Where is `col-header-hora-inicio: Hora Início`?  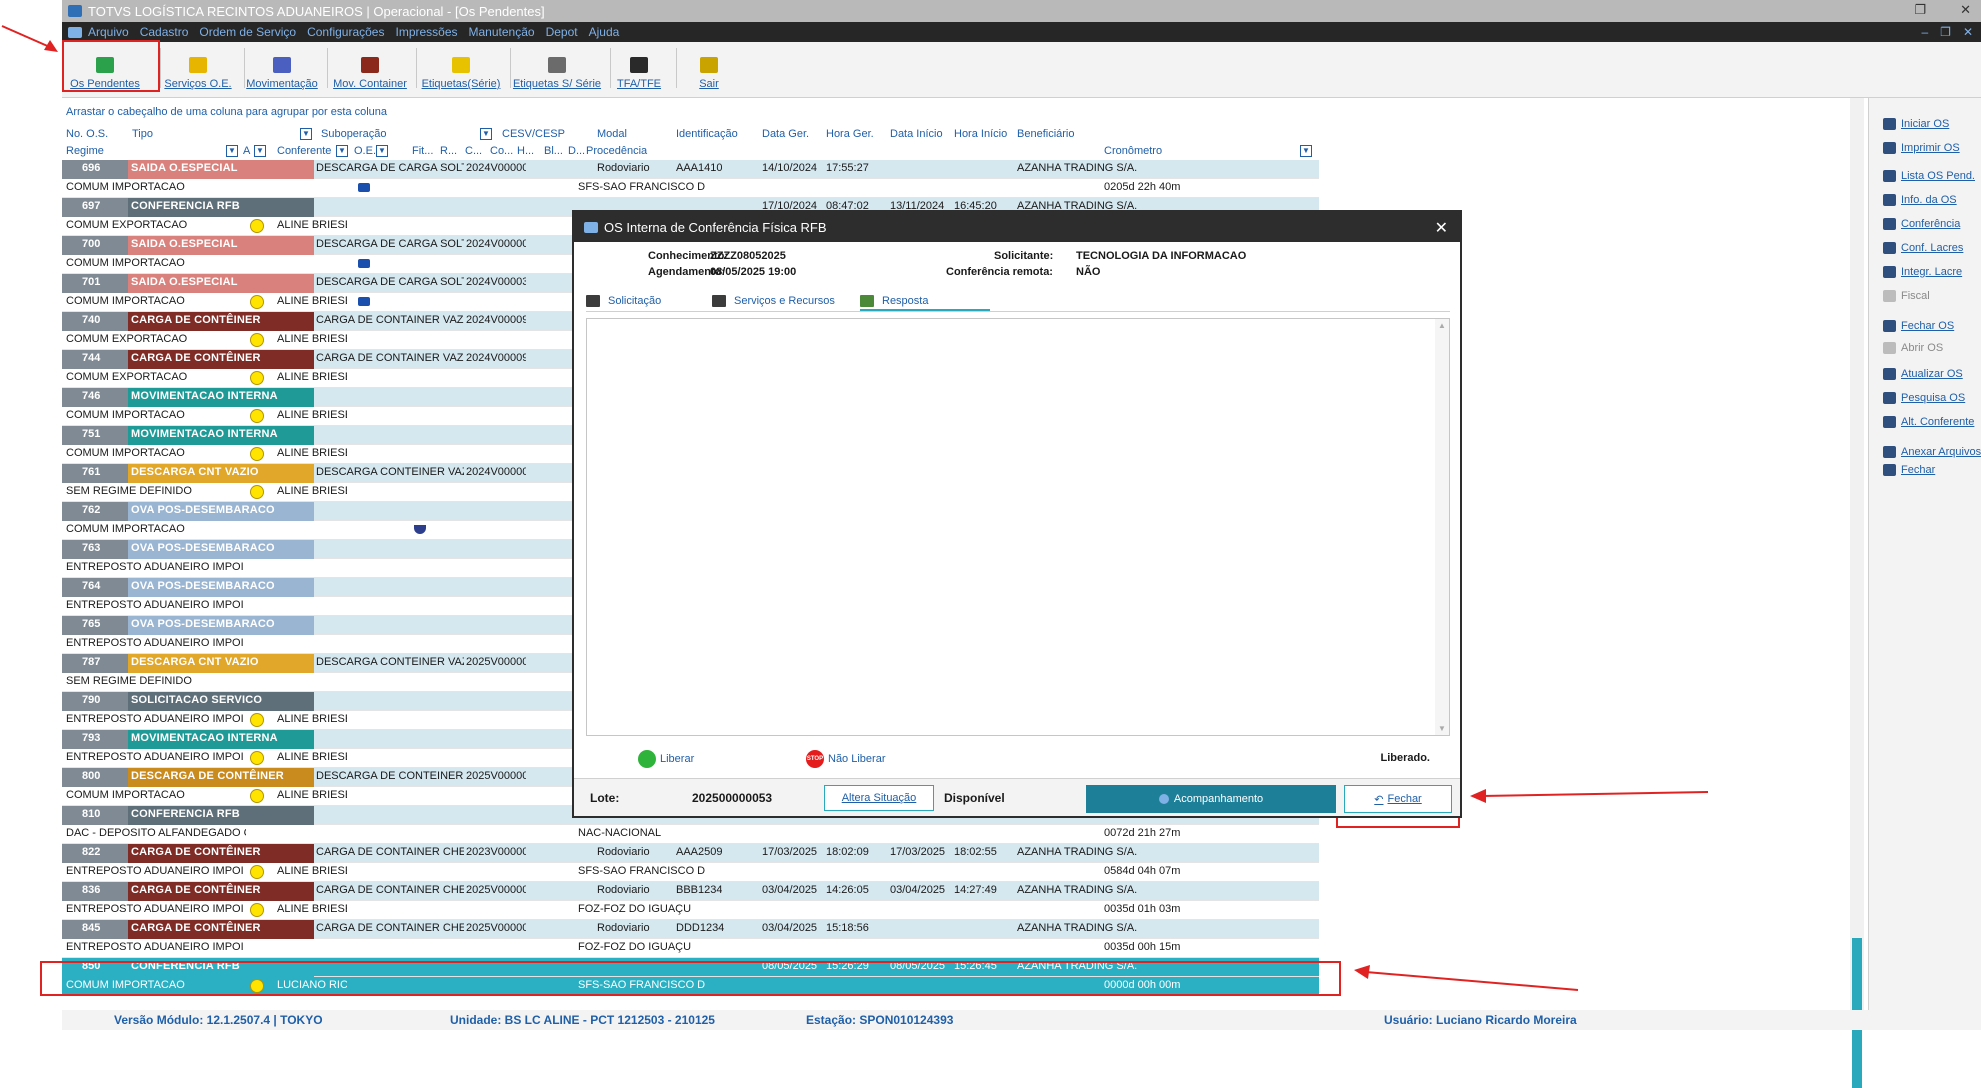
col-header-hora-inicio: Hora Início is located at coordinates (980, 134).